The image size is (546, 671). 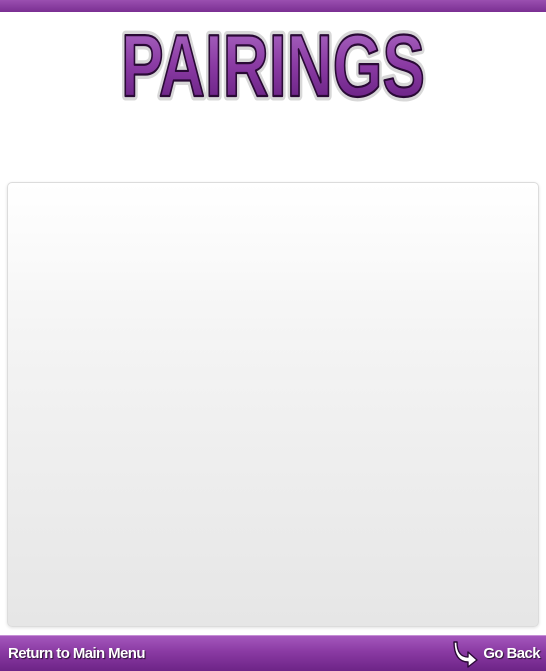 I want to click on return-to-main-menu-link: Return to Main Menu, so click(x=77, y=653).